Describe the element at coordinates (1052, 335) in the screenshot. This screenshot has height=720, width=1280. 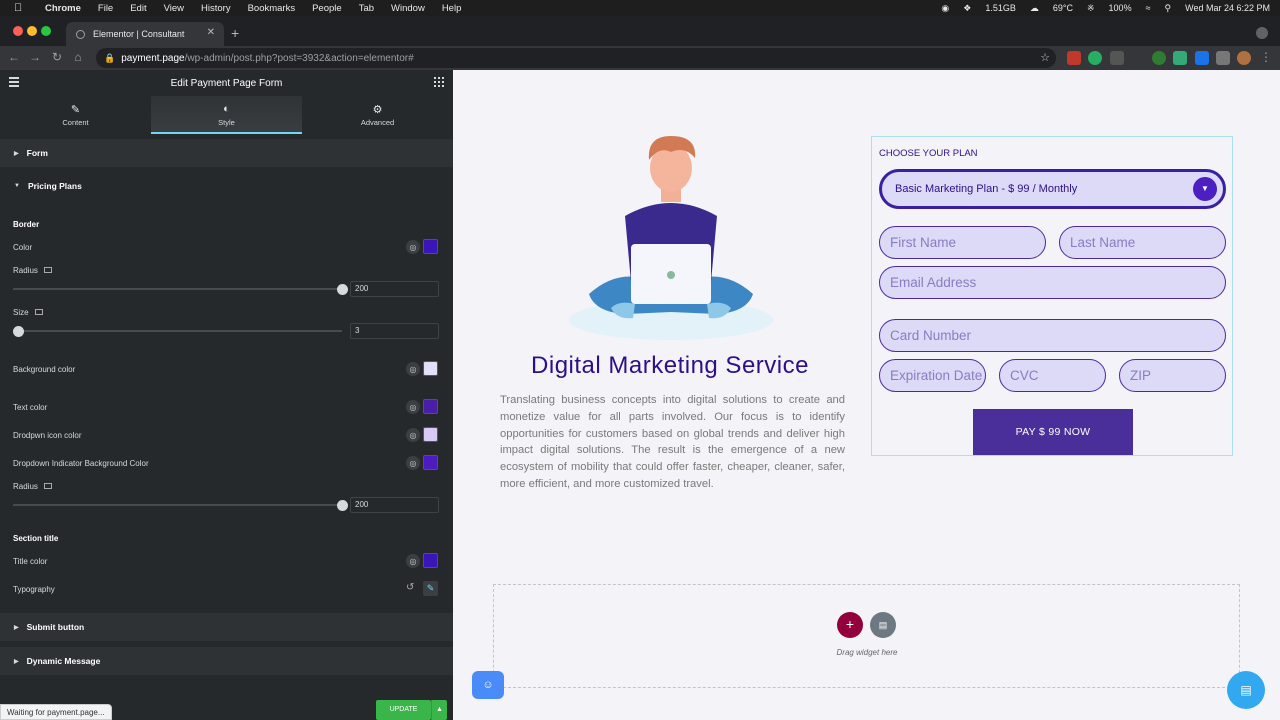
I see `card-number-field: Card Number` at that location.